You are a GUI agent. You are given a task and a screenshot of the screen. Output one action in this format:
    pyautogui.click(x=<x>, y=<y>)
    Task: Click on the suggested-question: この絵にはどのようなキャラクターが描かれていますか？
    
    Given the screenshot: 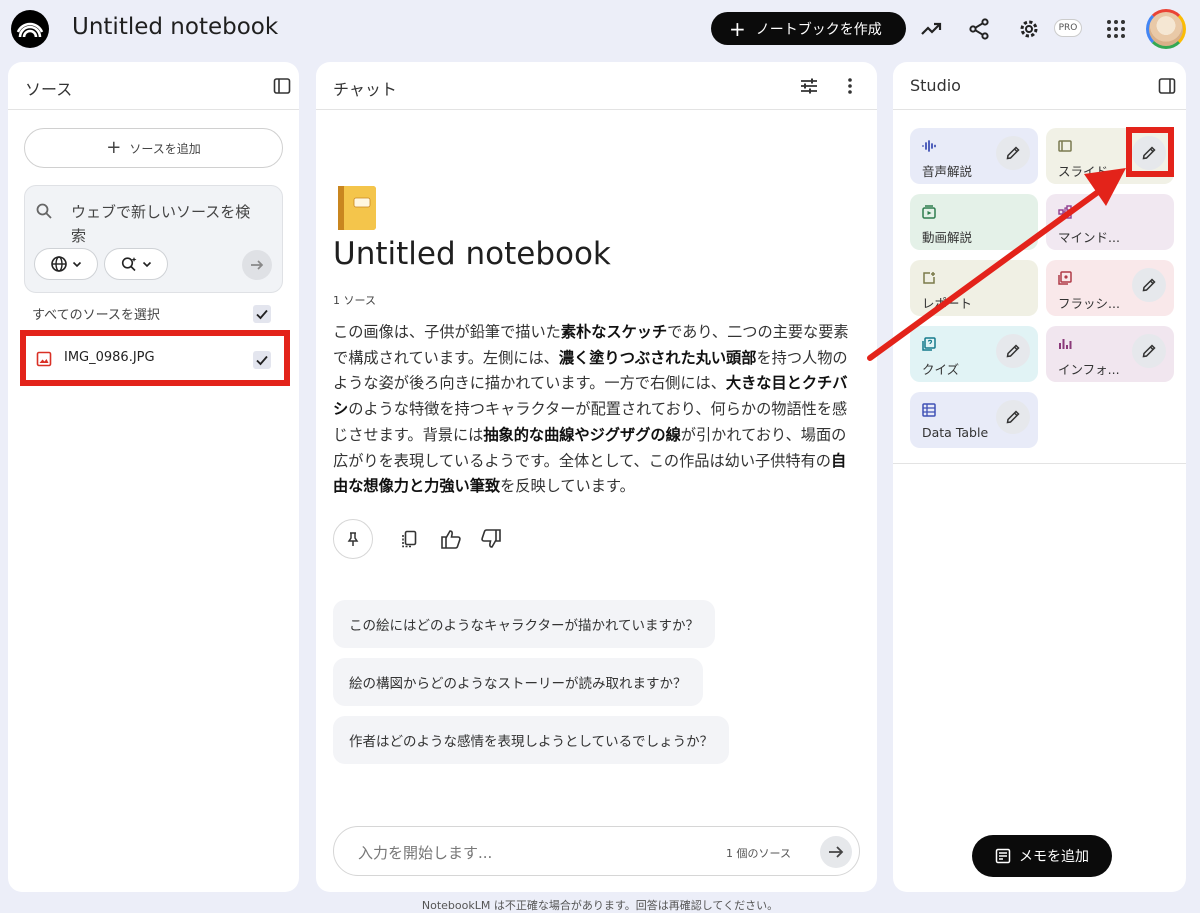 What is the action you would take?
    pyautogui.click(x=524, y=624)
    